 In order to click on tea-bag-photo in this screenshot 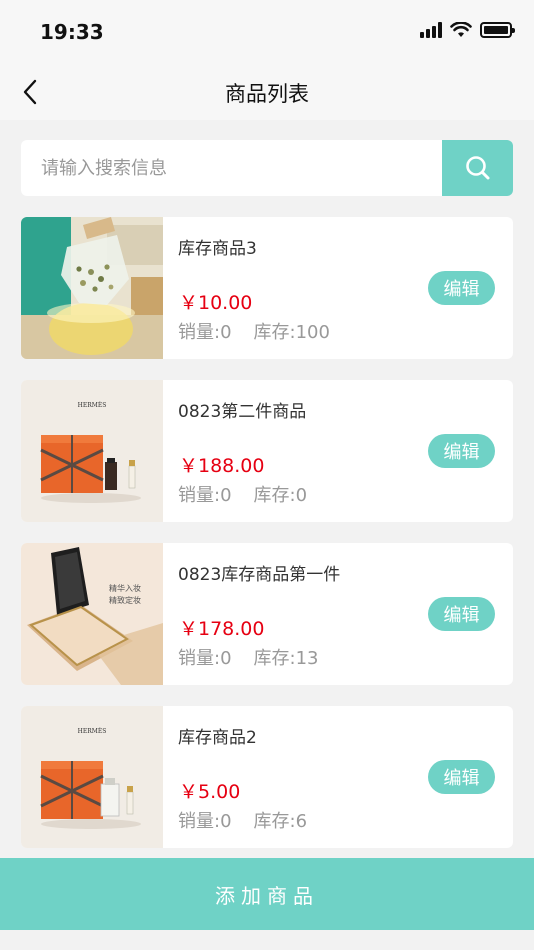, I will do `click(92, 288)`.